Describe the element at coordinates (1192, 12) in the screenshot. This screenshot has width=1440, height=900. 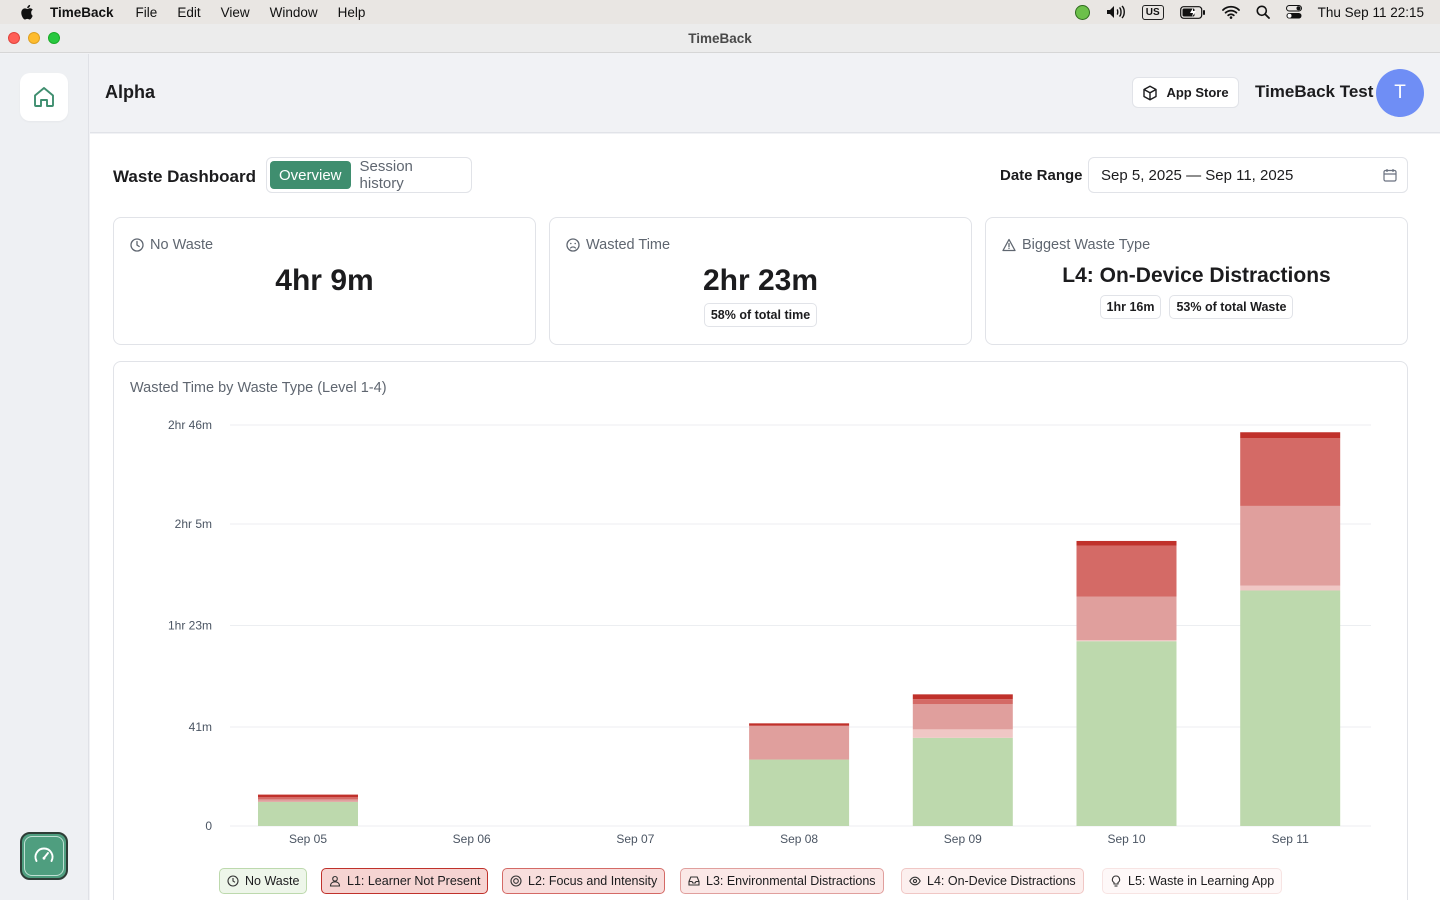
I see `battery-icon` at that location.